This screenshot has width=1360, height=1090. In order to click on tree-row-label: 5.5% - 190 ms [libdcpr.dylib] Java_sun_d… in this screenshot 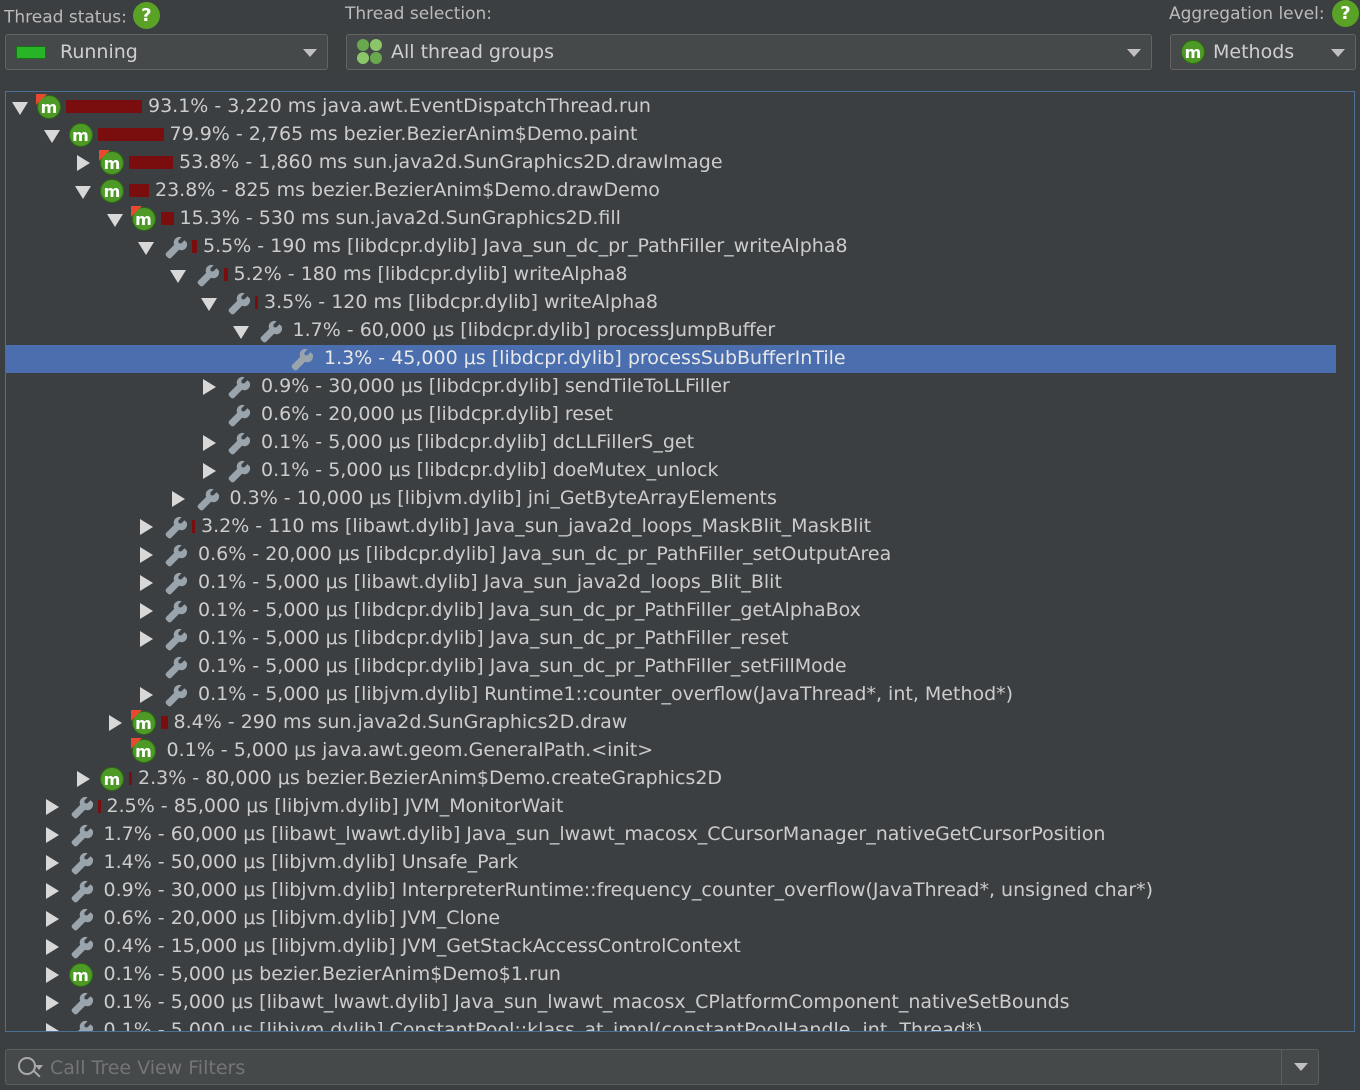, I will do `click(525, 246)`.